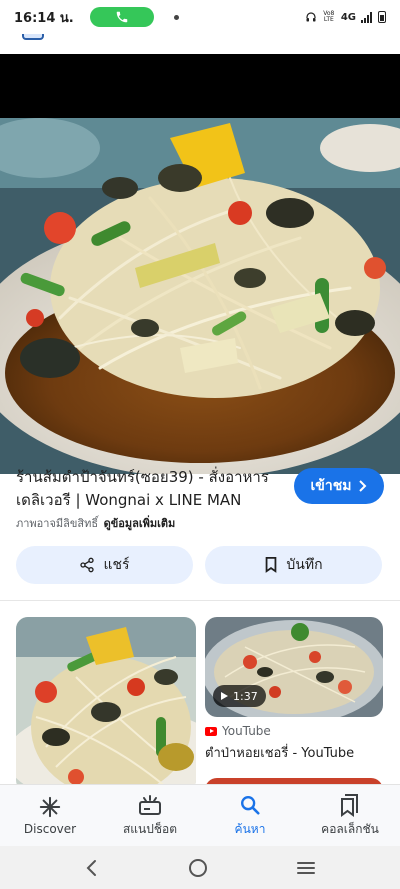 The image size is (400, 889). I want to click on status-time: 16:14 น., so click(44, 18).